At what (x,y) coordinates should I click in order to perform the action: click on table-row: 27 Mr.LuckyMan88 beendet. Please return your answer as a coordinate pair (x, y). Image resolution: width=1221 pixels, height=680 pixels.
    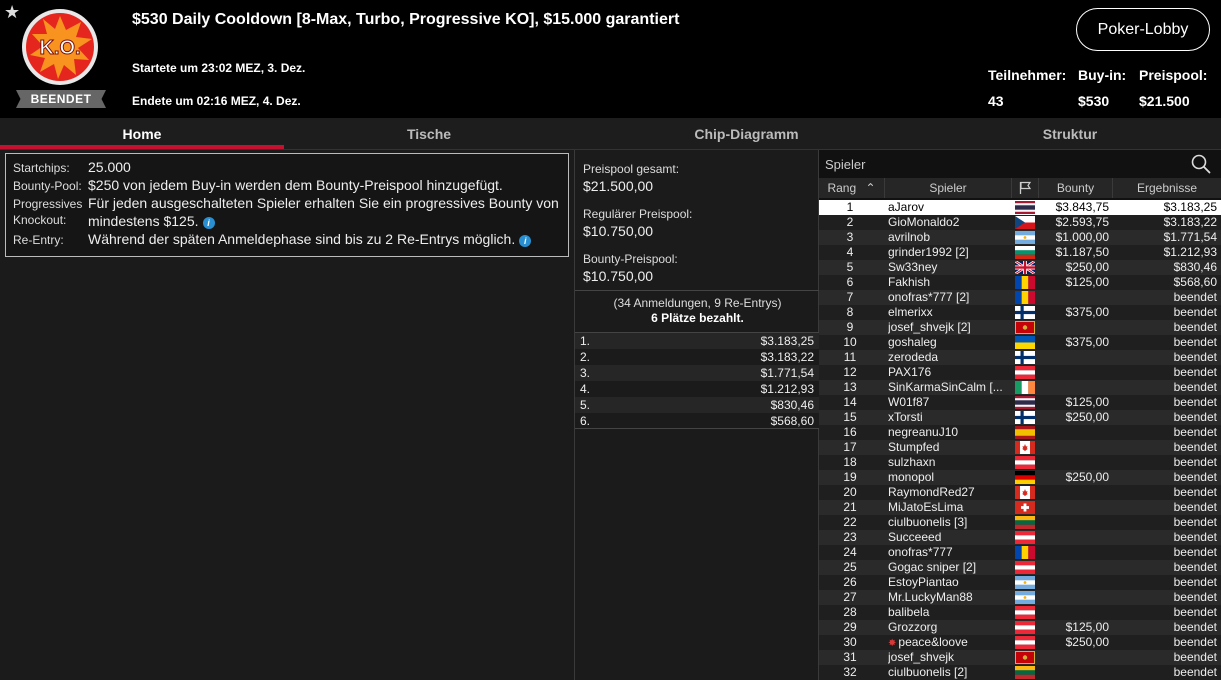
    Looking at the image, I should click on (1020, 597).